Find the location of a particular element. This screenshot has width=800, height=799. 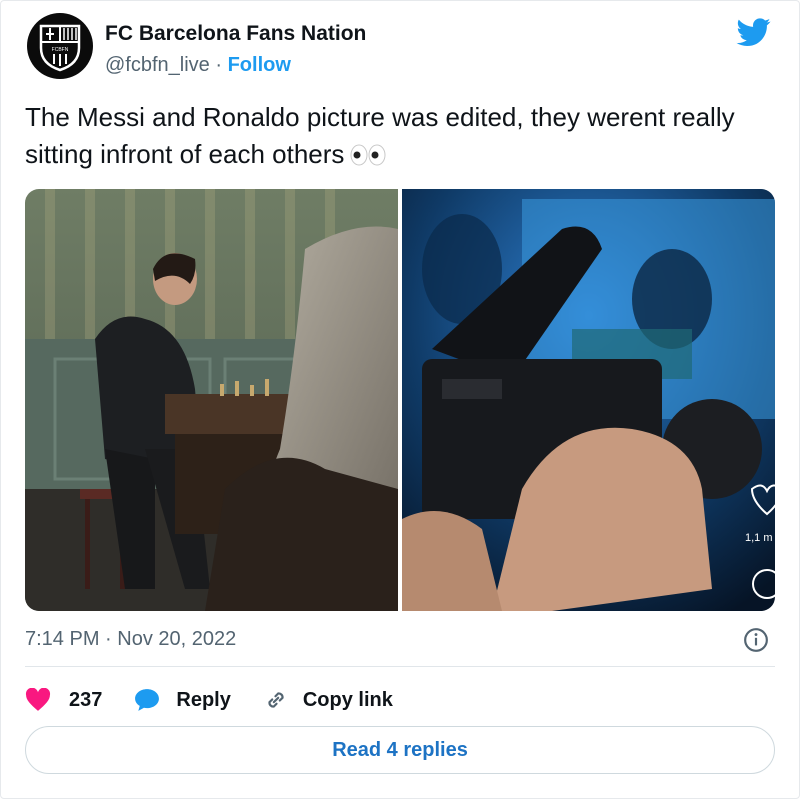

copy-link-button: Copy link is located at coordinates (328, 700).